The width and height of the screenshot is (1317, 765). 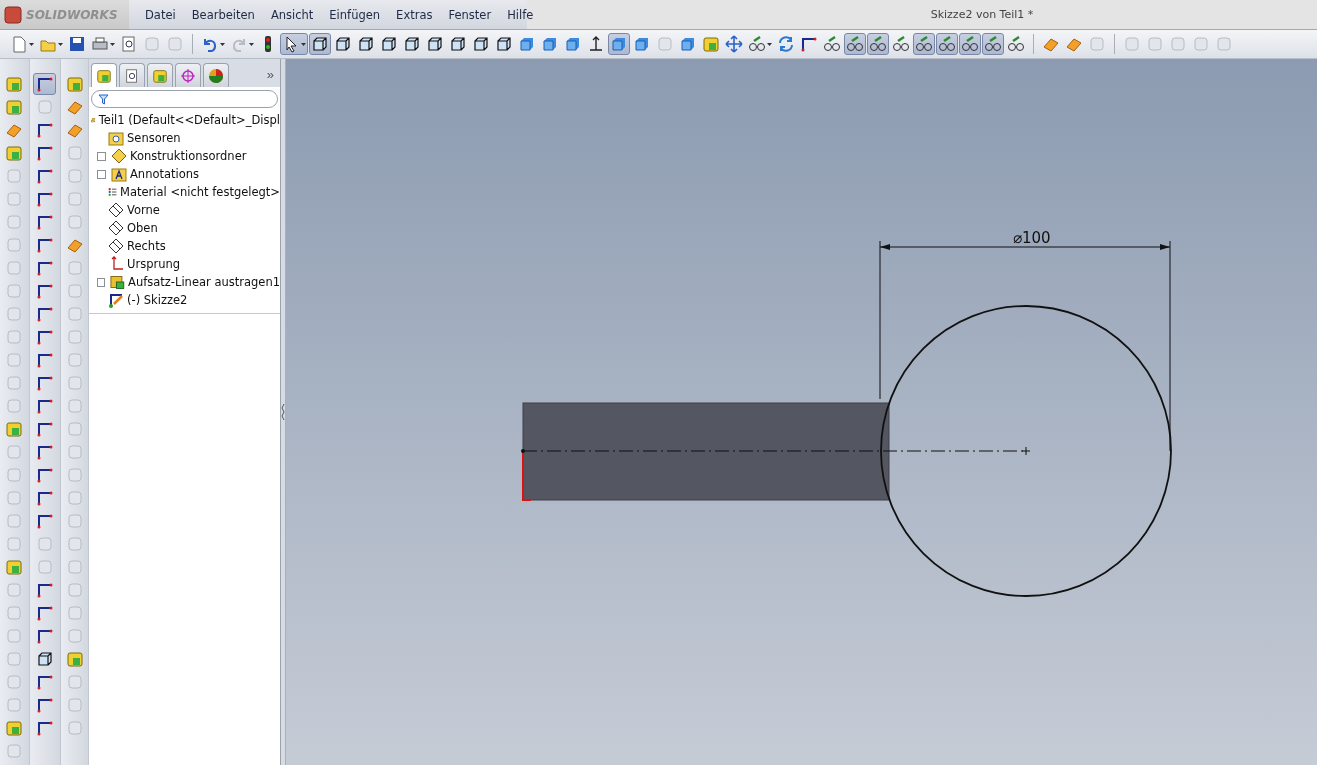 I want to click on tree-item: Sensoren, so click(x=154, y=138).